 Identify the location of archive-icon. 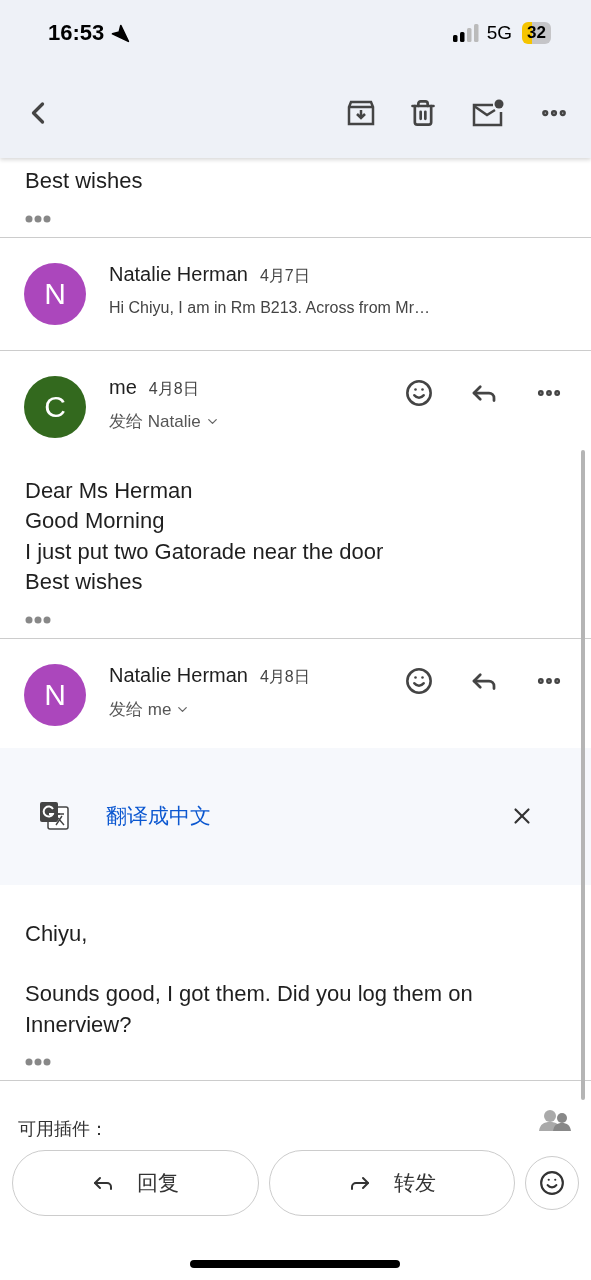
(361, 113).